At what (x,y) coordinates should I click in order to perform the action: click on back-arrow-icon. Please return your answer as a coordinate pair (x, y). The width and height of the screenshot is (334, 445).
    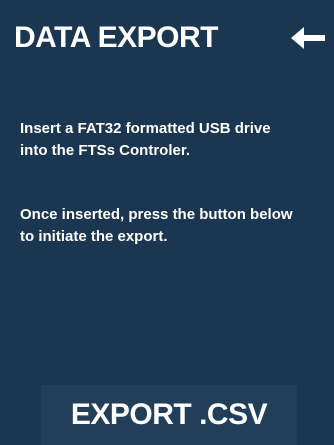
    Looking at the image, I should click on (308, 38).